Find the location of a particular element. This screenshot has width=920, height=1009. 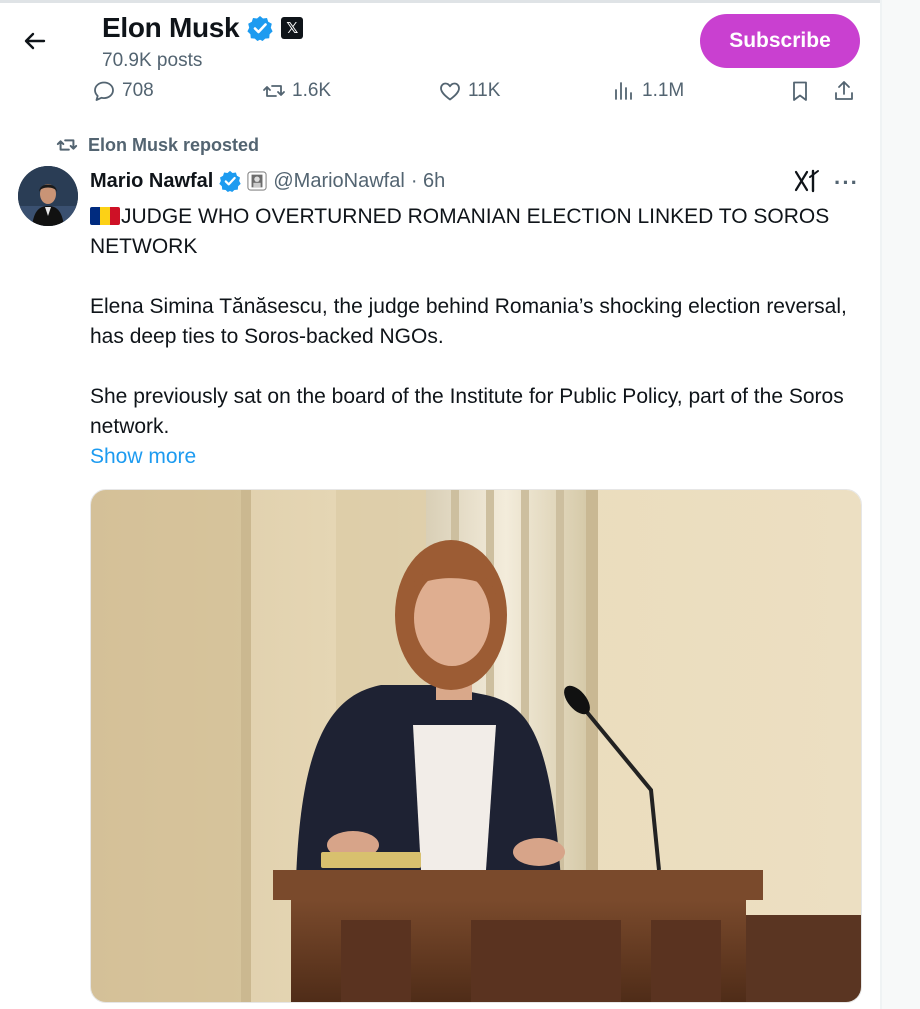

author-name: Mario Nawfal is located at coordinates (151, 181).